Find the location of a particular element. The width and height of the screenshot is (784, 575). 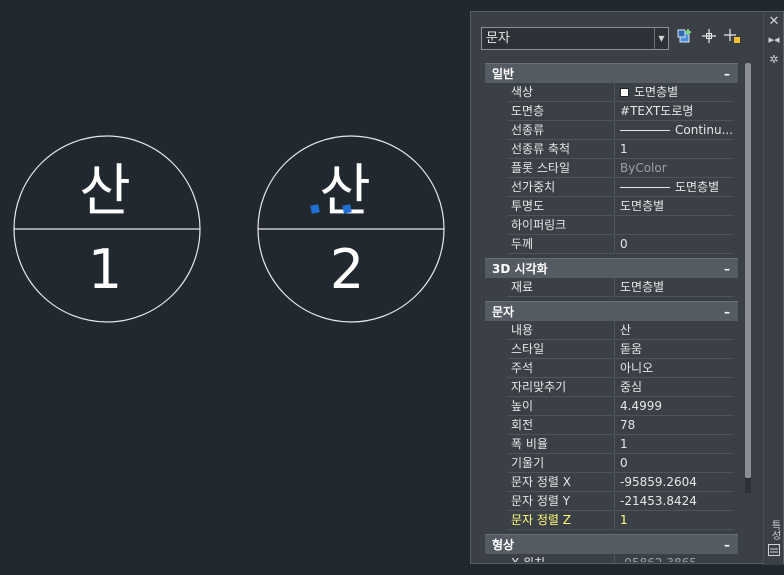

property-value-text: 0 is located at coordinates (624, 463).